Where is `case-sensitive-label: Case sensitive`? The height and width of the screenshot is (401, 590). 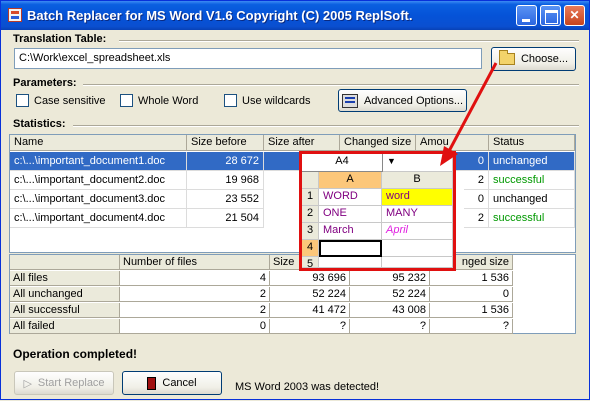
case-sensitive-label: Case sensitive is located at coordinates (70, 100).